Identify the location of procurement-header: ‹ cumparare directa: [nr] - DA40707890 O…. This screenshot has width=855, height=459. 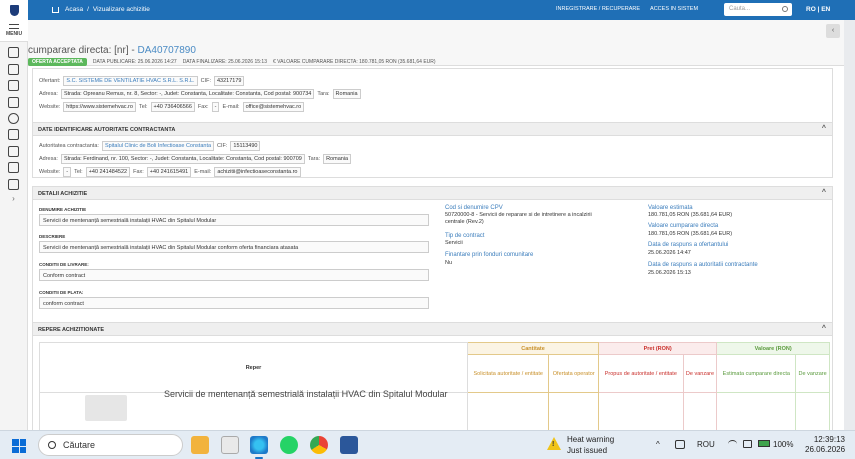
(436, 43).